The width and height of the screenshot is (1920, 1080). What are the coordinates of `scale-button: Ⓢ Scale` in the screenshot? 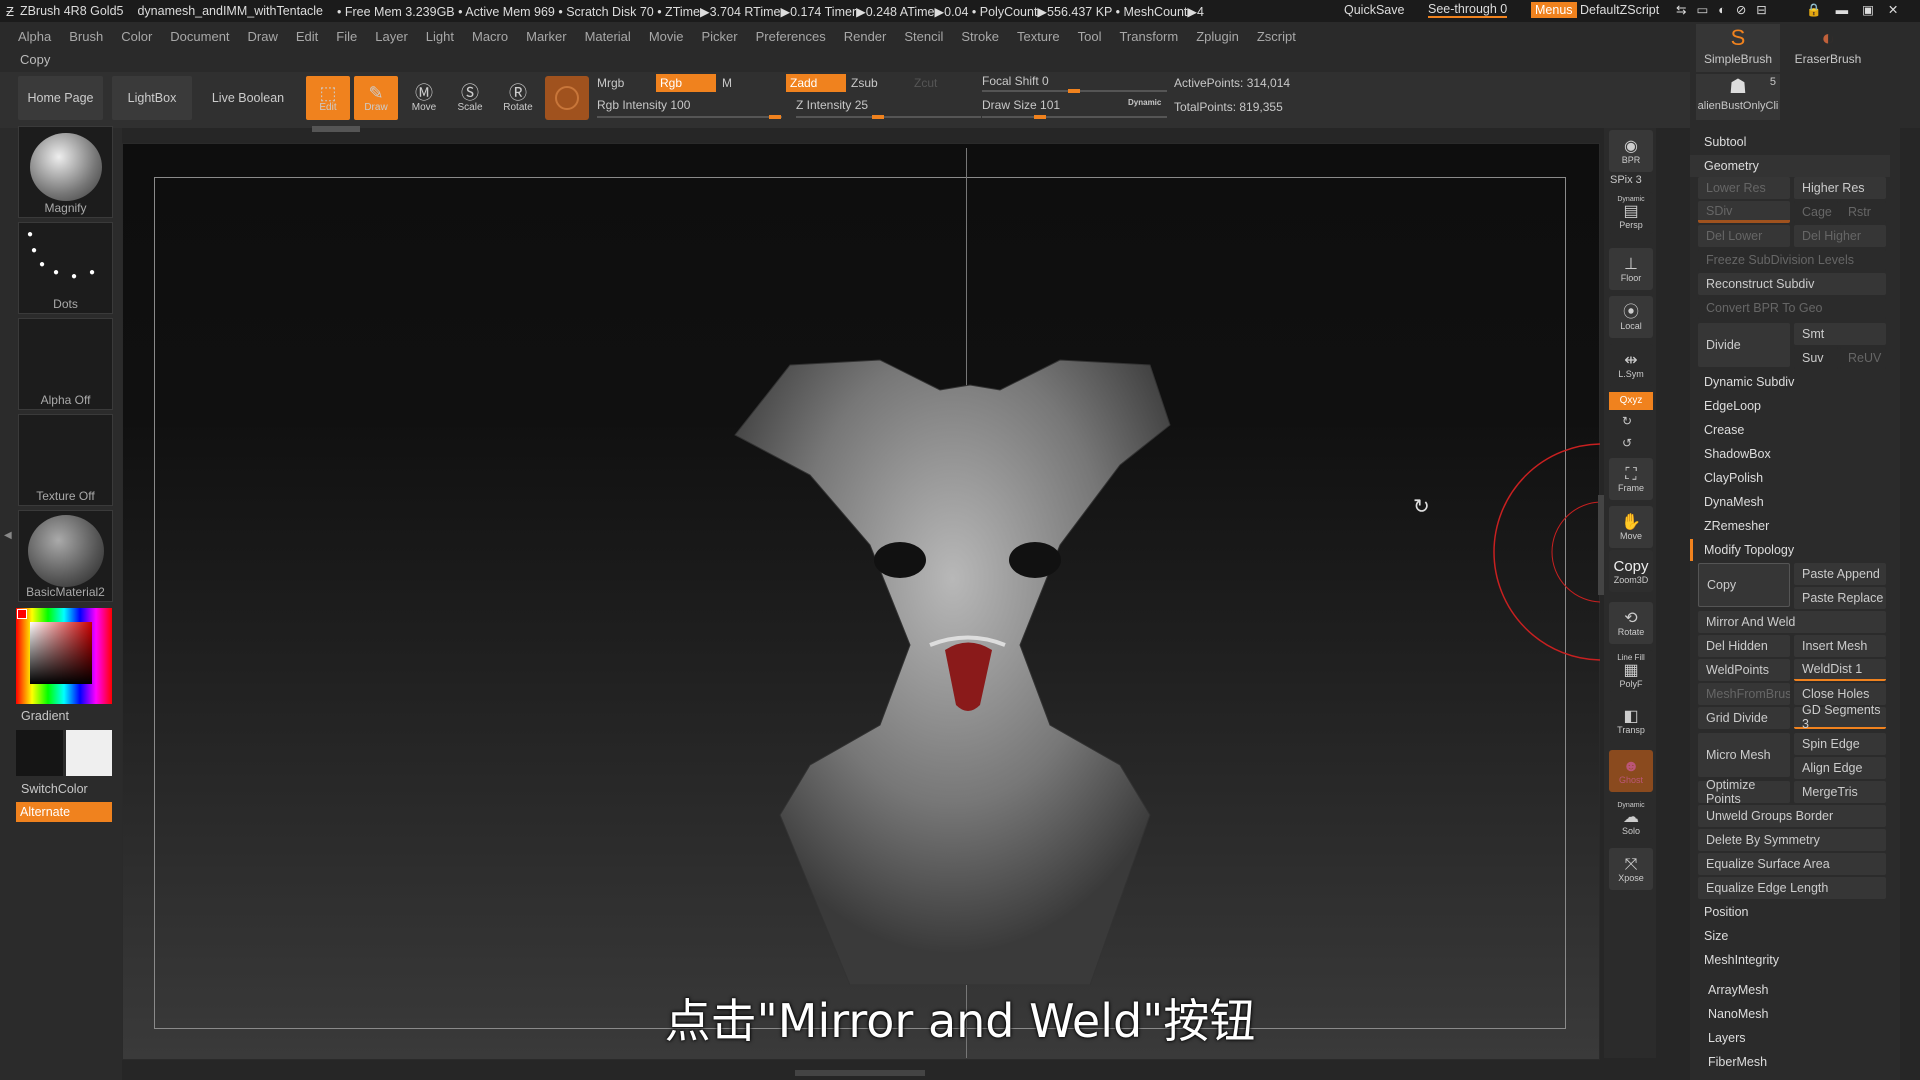 It's located at (470, 98).